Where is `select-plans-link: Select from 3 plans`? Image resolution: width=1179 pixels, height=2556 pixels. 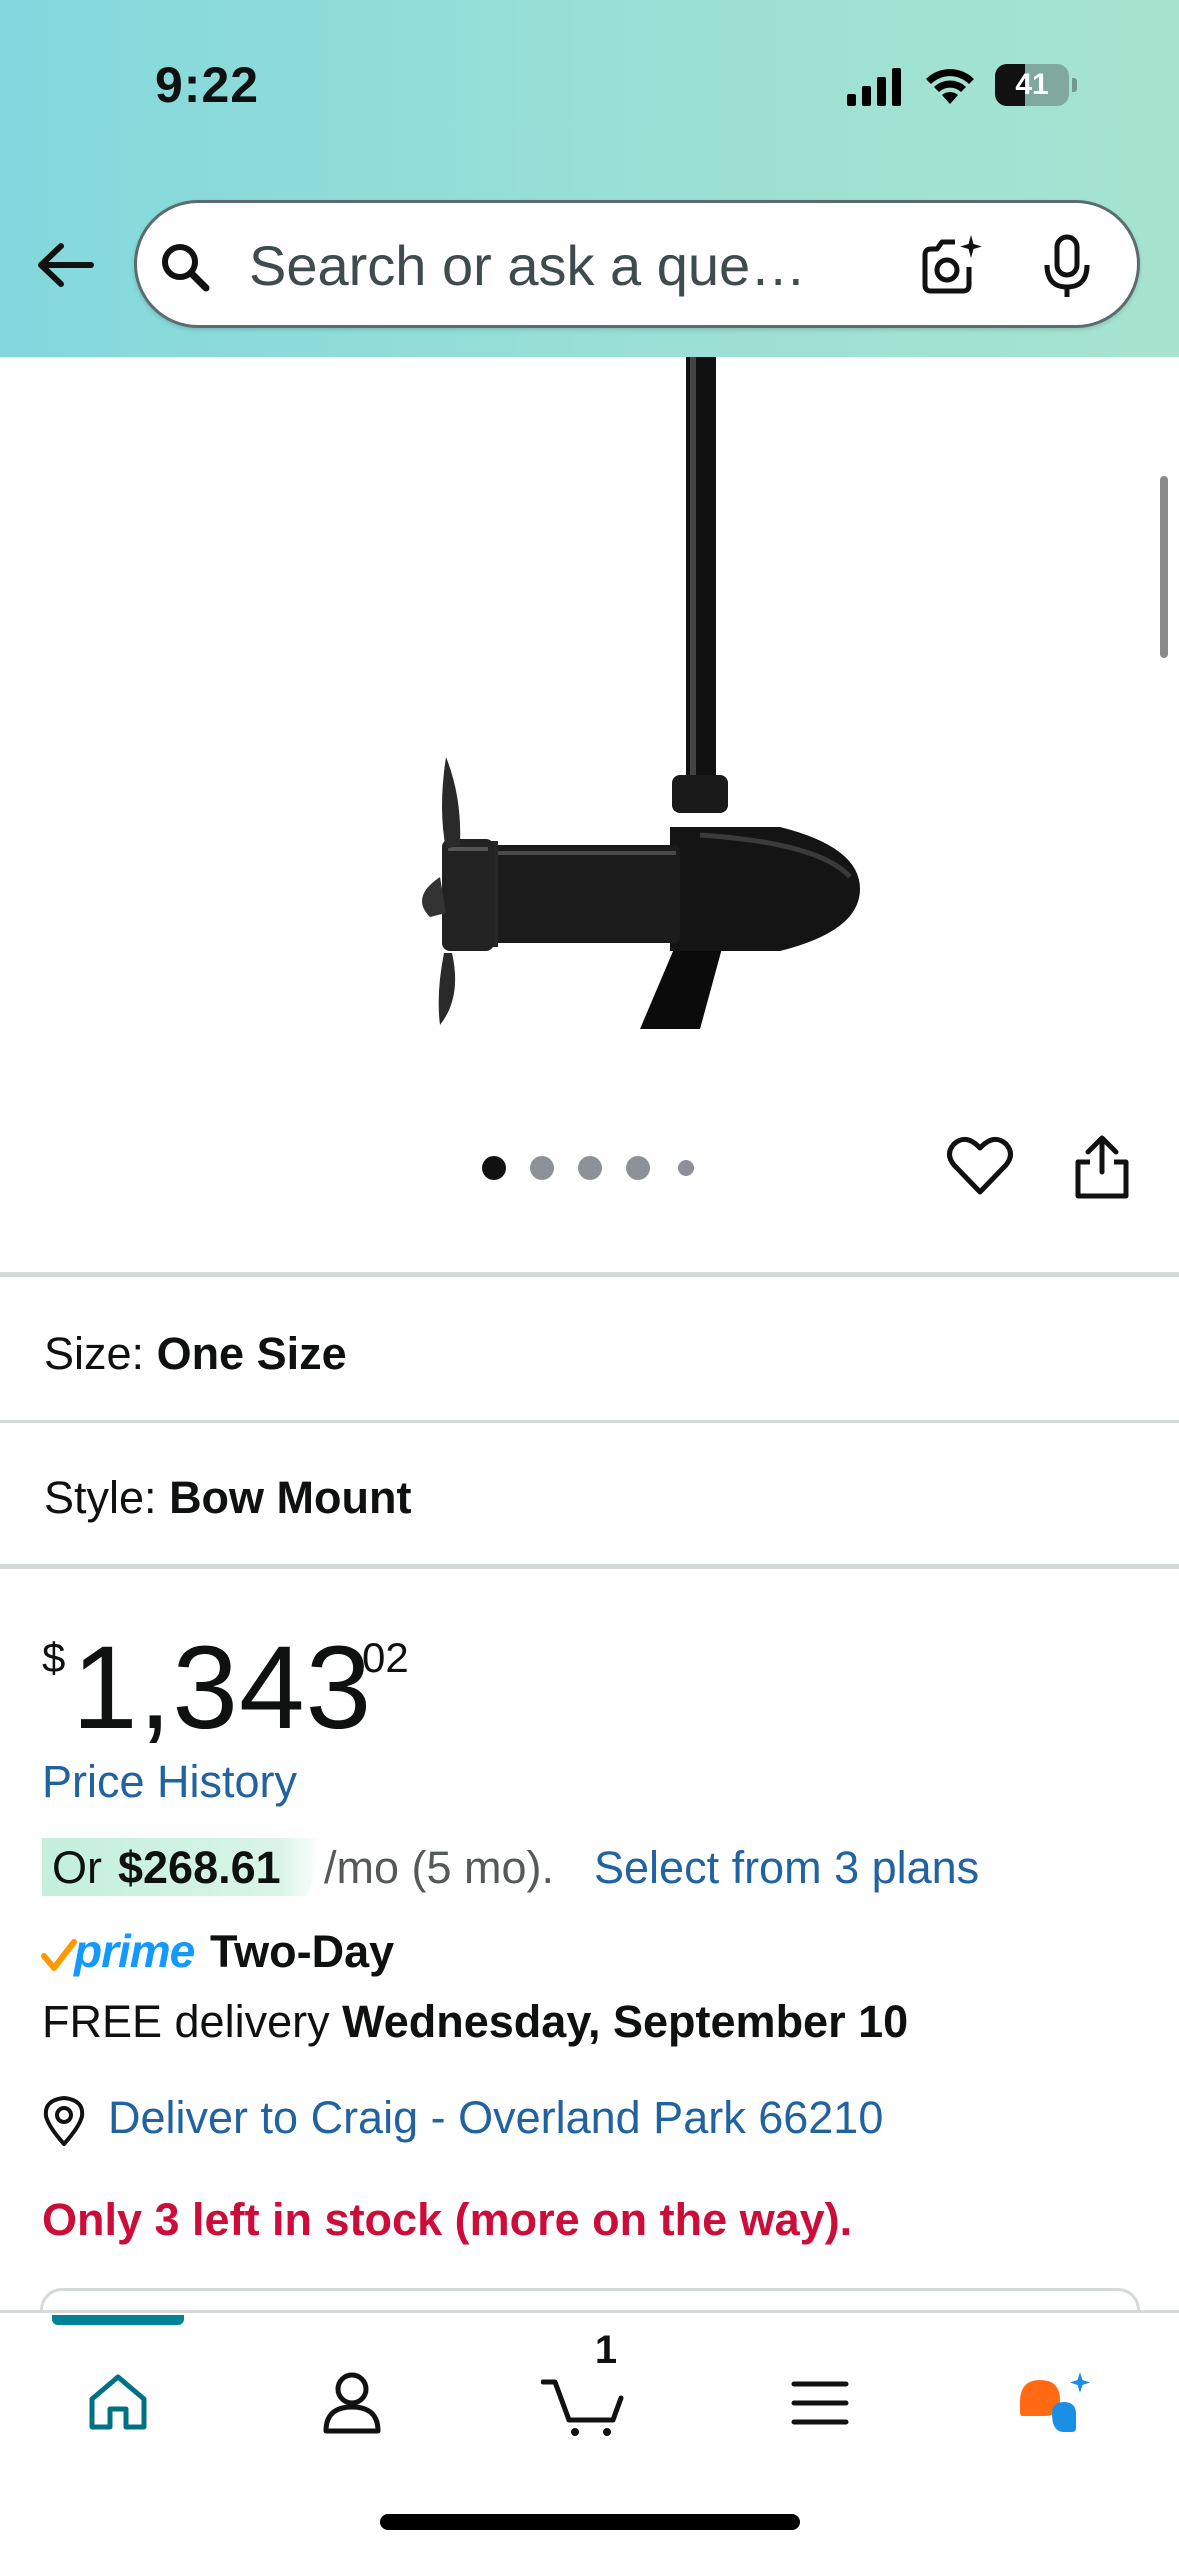
select-plans-link: Select from 3 plans is located at coordinates (786, 1868).